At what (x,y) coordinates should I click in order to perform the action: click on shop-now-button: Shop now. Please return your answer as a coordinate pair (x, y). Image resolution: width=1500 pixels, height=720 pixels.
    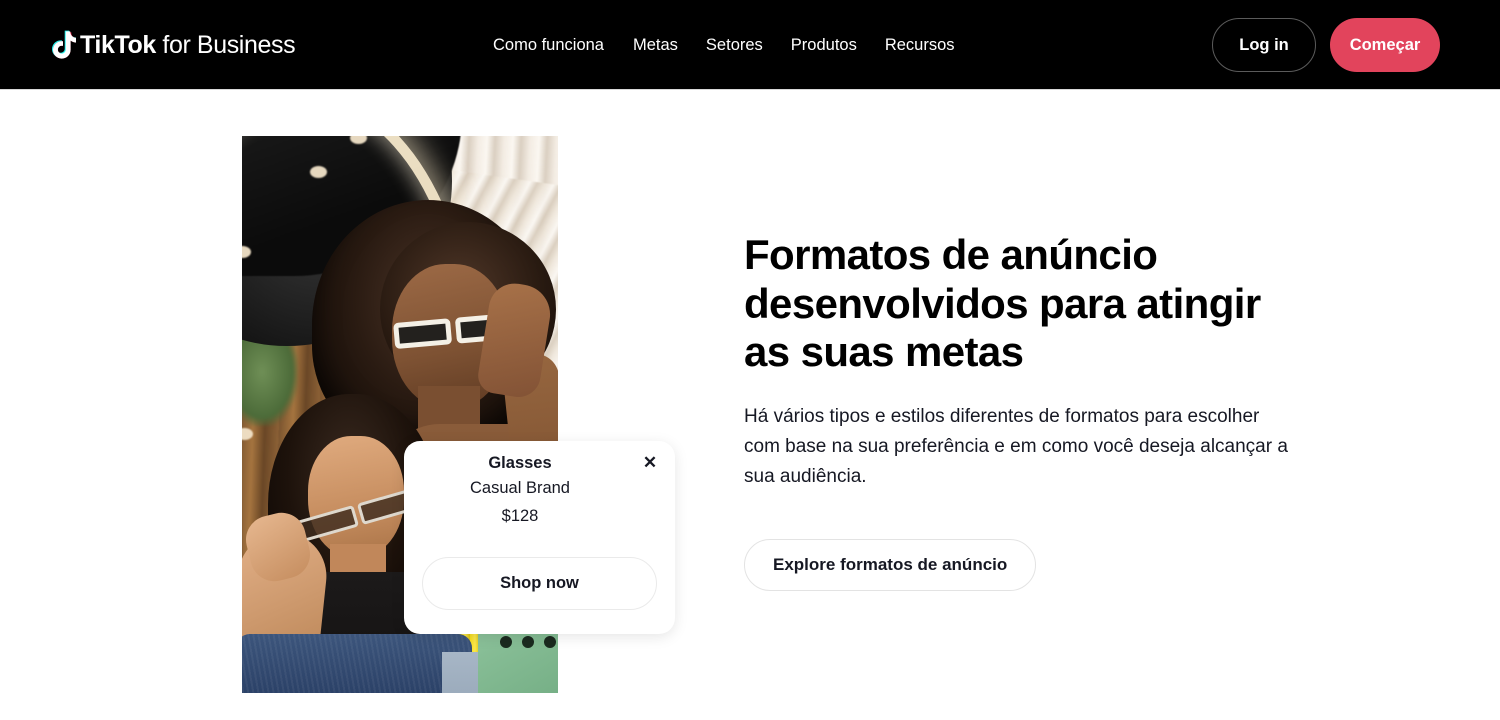
    Looking at the image, I should click on (539, 583).